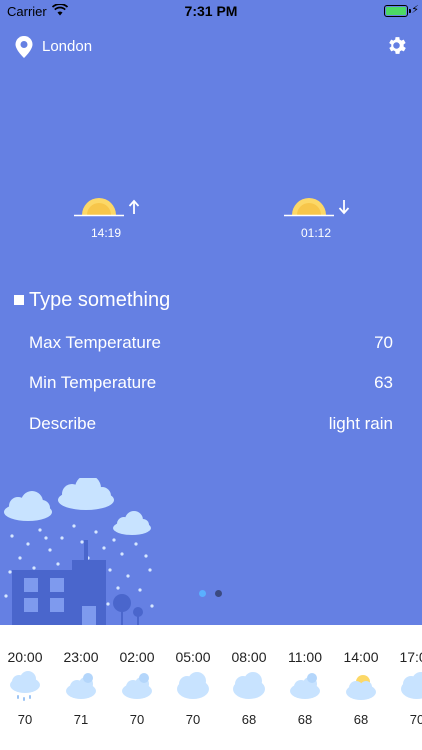  I want to click on note-checkbox, so click(19, 300).